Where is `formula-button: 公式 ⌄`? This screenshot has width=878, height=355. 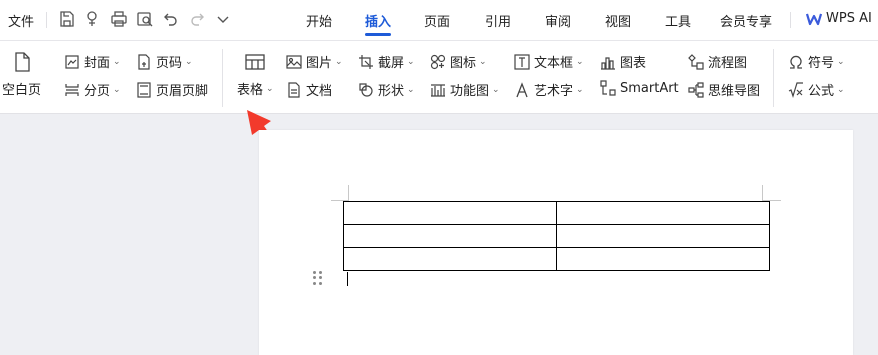 formula-button: 公式 ⌄ is located at coordinates (816, 89).